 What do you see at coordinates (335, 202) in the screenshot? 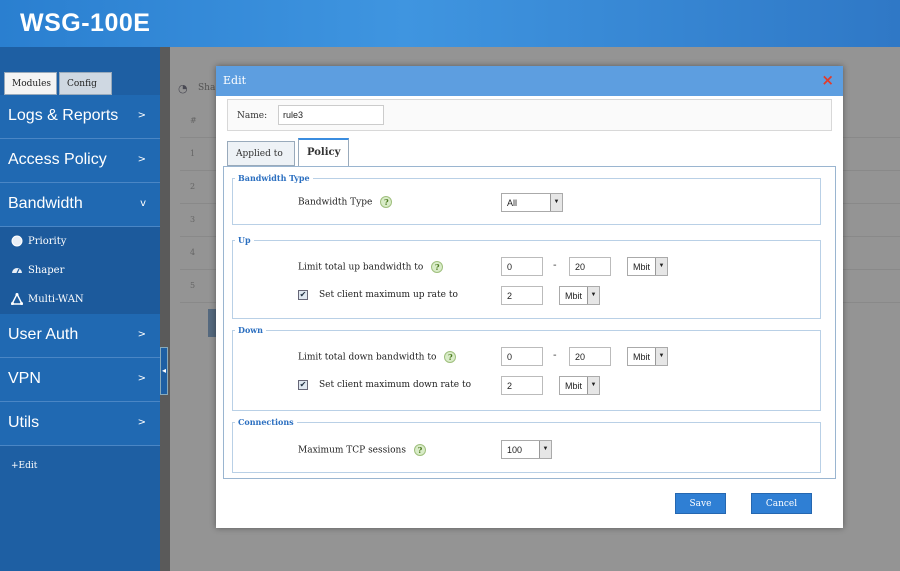
I see `bandwidth-type-label: Bandwidth Type` at bounding box center [335, 202].